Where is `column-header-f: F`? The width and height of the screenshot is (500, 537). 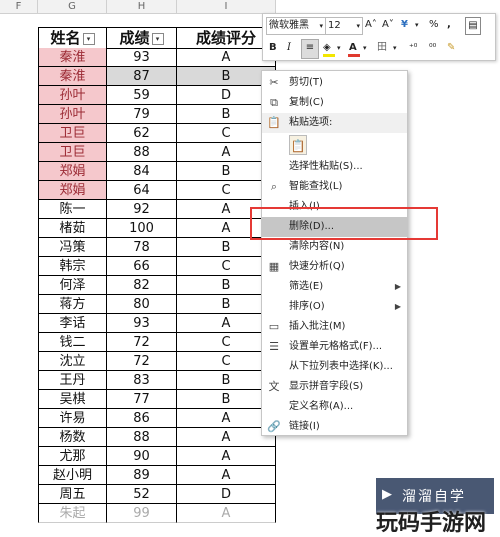 column-header-f: F is located at coordinates (19, 7).